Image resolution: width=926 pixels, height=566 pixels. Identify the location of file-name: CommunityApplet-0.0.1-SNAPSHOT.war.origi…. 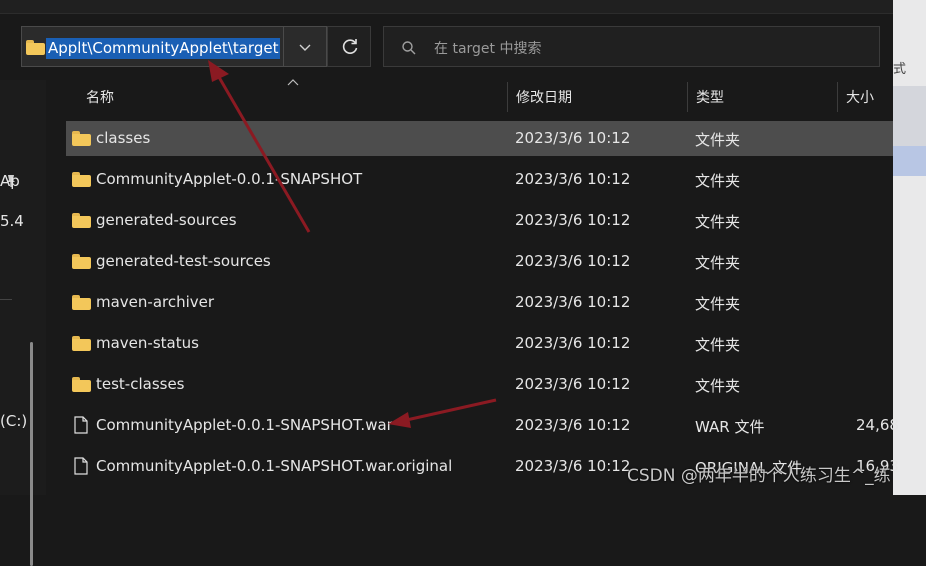
(274, 466).